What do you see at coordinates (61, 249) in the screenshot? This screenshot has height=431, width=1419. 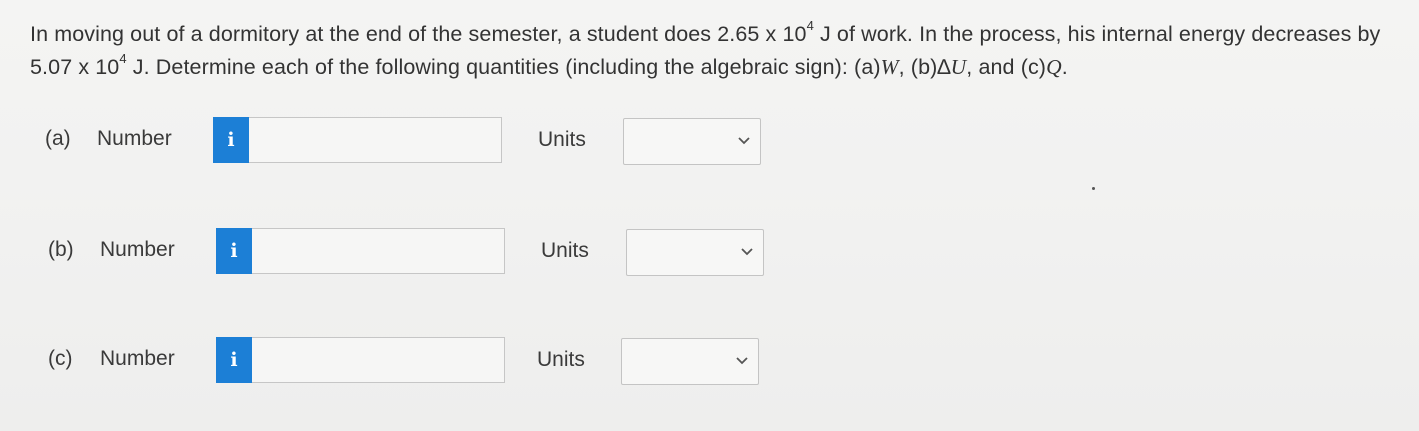 I see `part-label: (b)` at bounding box center [61, 249].